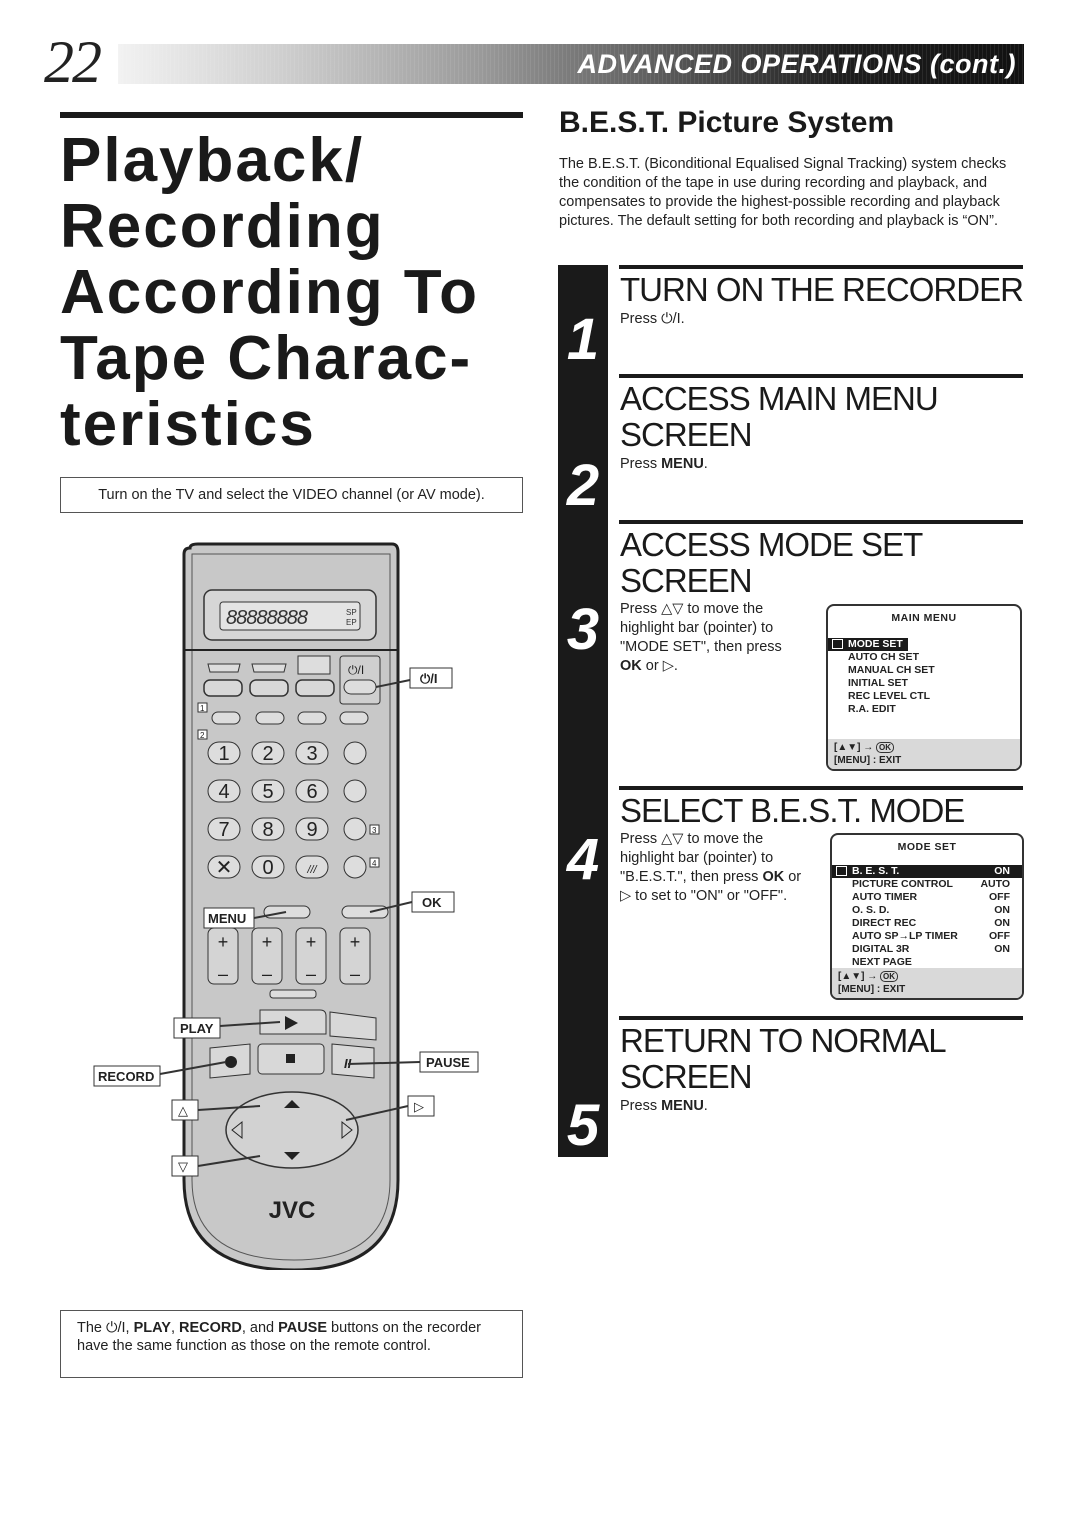  I want to click on steps-bar, so click(583, 711).